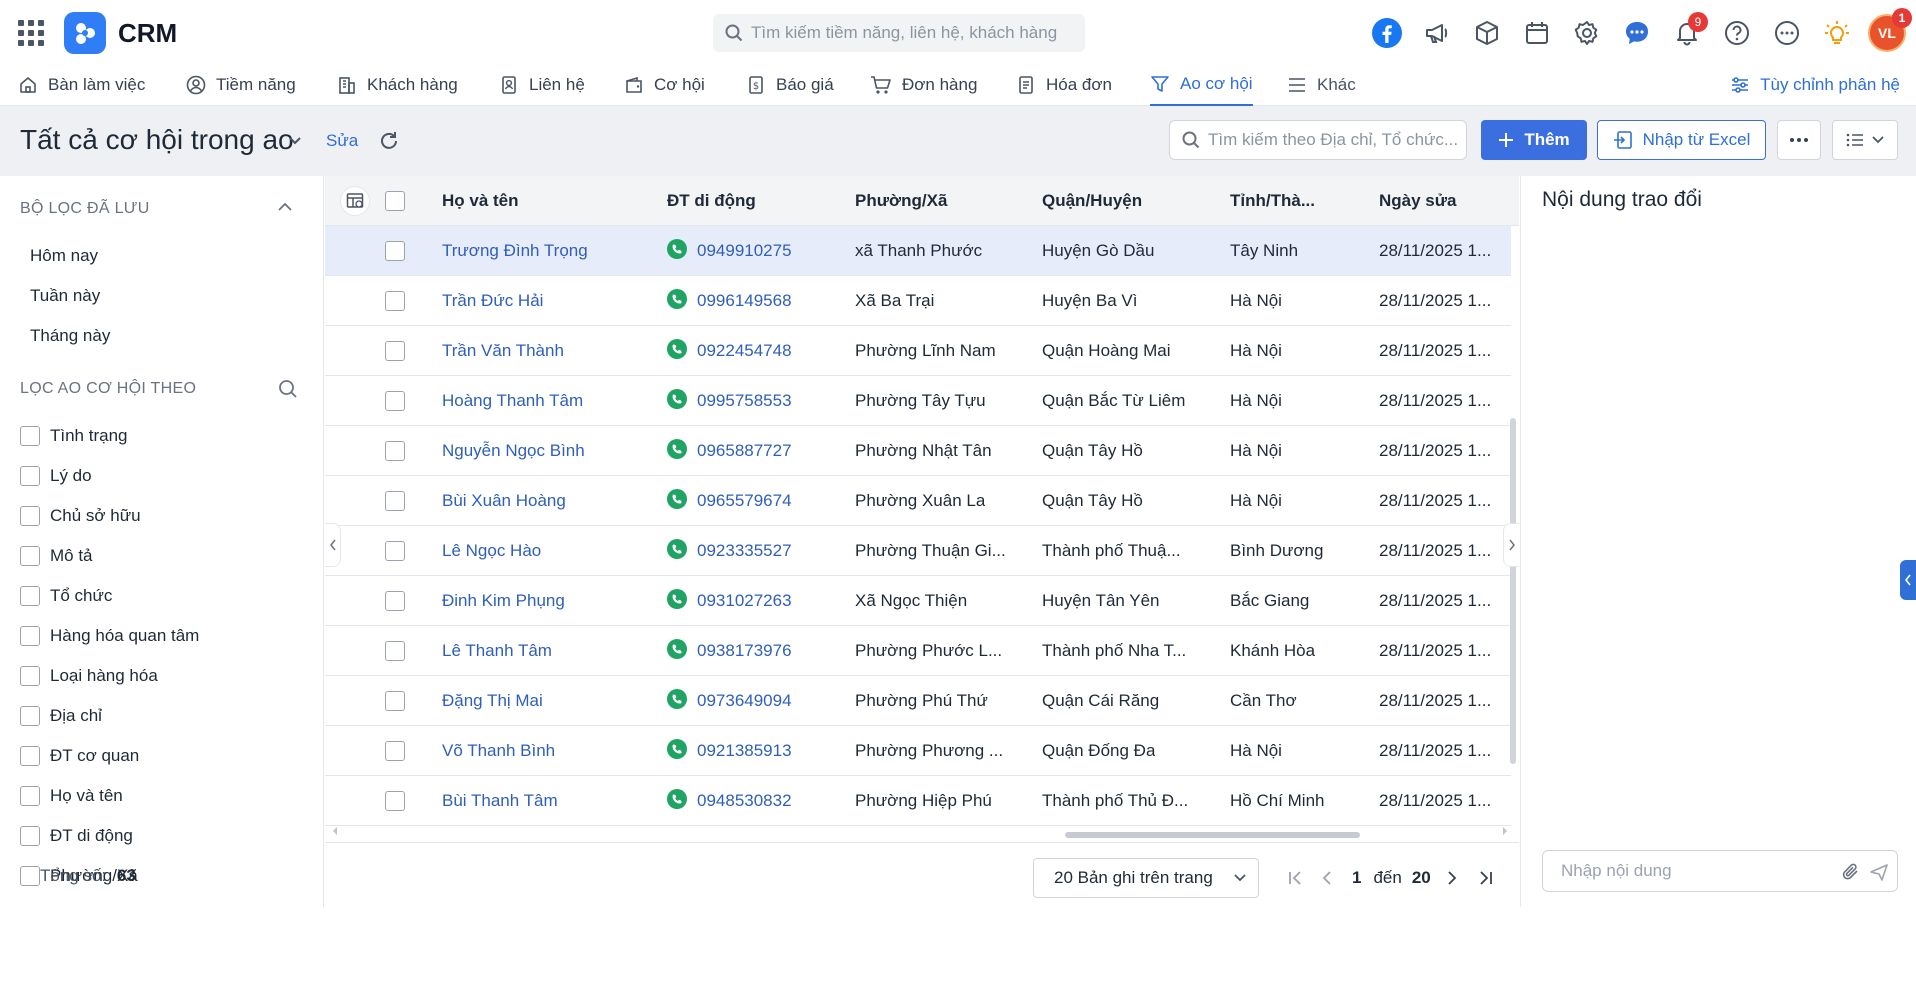 Image resolution: width=1916 pixels, height=1002 pixels. Describe the element at coordinates (1452, 878) in the screenshot. I see `next-page-icon` at that location.